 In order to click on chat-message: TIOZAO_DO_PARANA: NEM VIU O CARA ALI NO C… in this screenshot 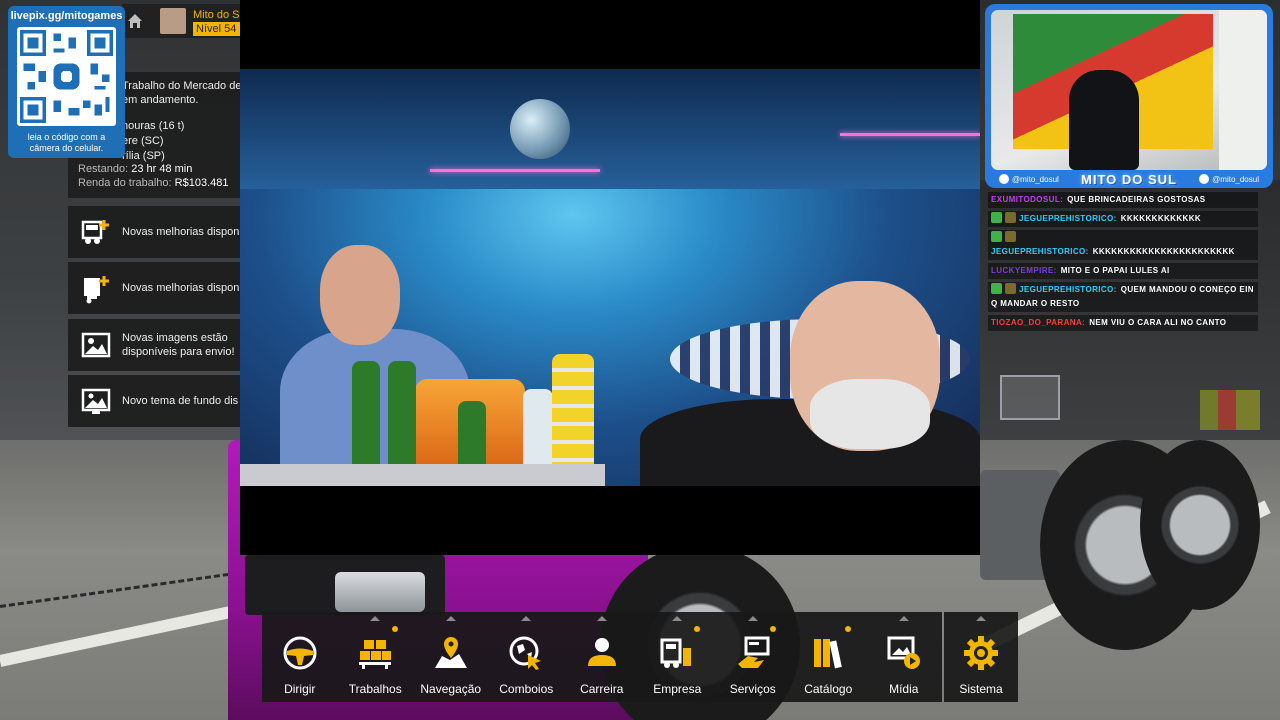, I will do `click(1123, 323)`.